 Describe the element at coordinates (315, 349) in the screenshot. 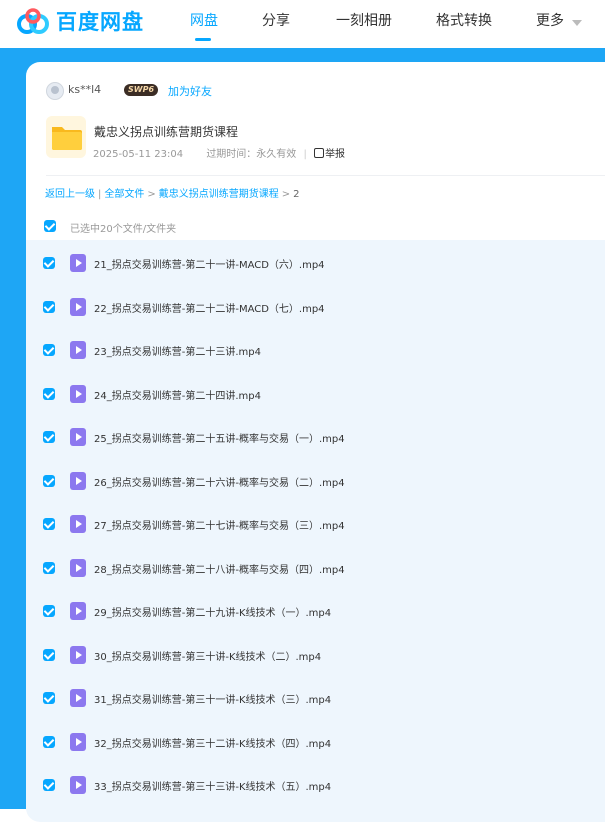

I see `list-item: 23_拐点交易训练营-第二十三讲.mp4` at that location.